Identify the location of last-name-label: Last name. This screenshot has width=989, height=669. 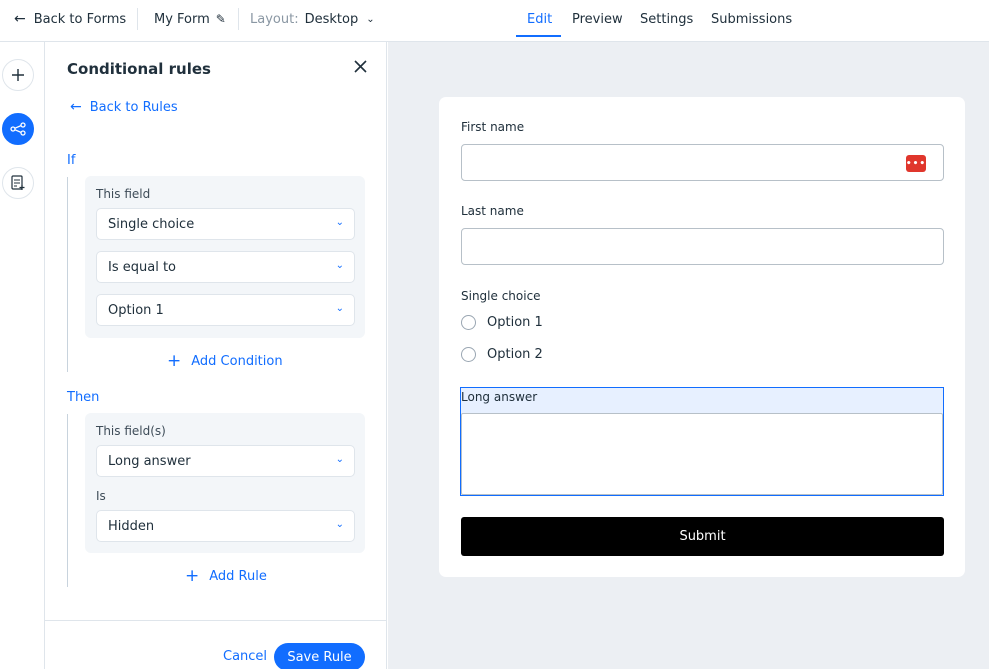
(492, 211).